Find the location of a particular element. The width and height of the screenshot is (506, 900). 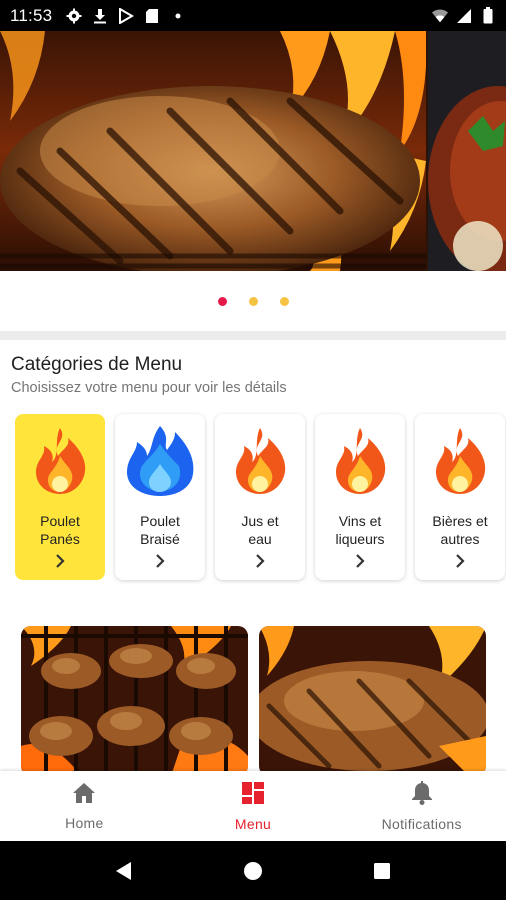

dot-icon is located at coordinates (178, 16).